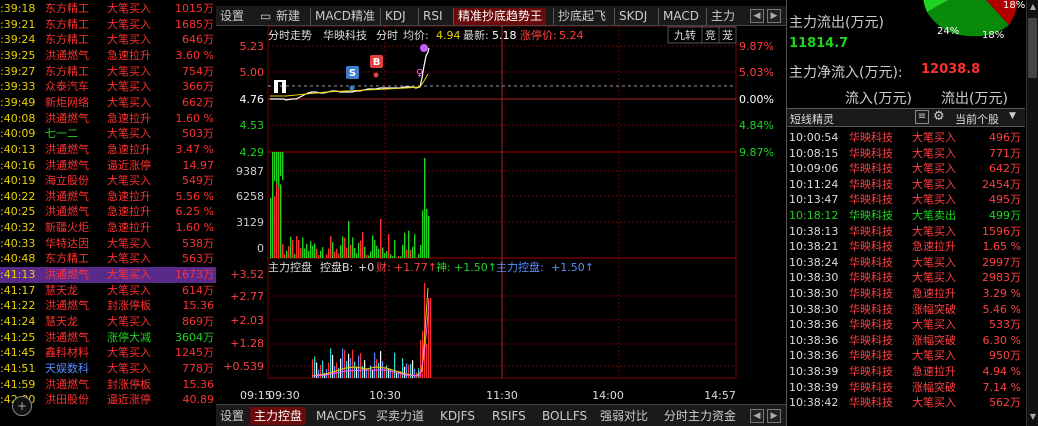 Image resolution: width=1038 pixels, height=426 pixels. What do you see at coordinates (352, 73) in the screenshot?
I see `sell-signal-label: S` at bounding box center [352, 73].